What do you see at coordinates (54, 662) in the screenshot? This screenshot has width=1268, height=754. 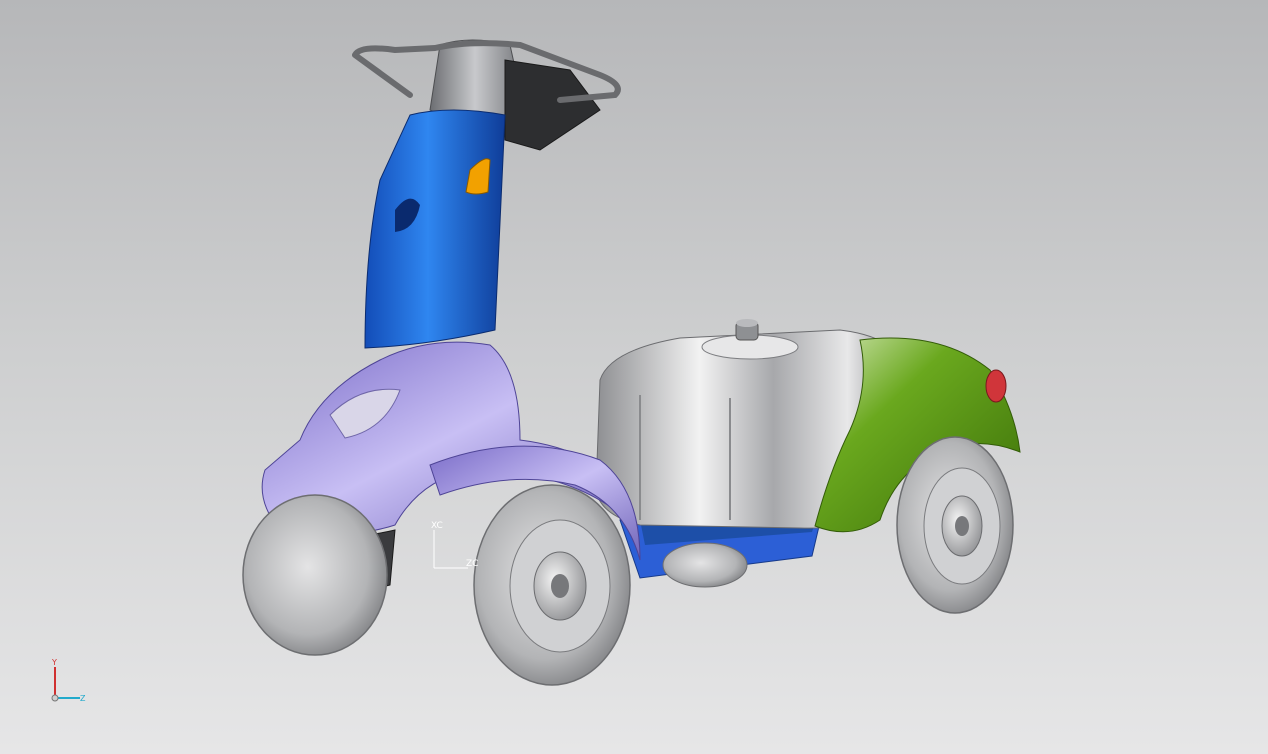 I see `triad-y-label: Y` at bounding box center [54, 662].